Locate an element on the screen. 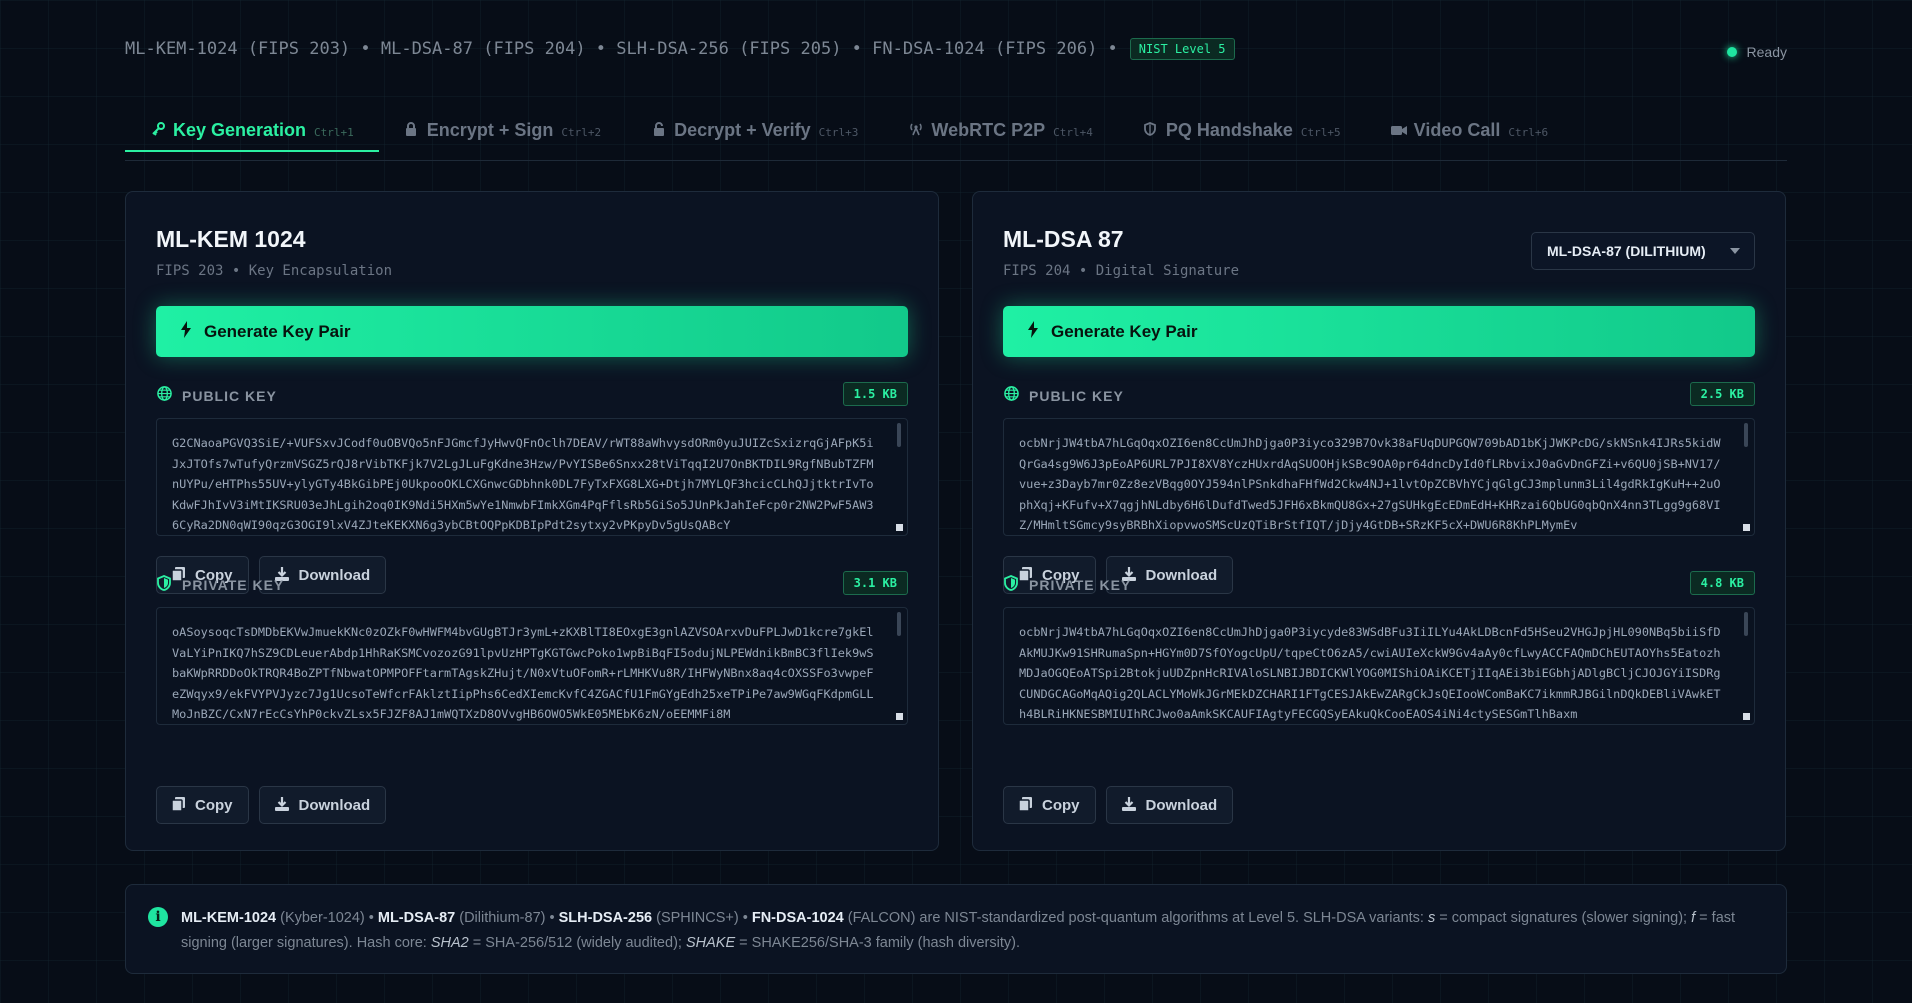 Image resolution: width=1912 pixels, height=1003 pixels. info-fn-name: FN-DSA-1024 is located at coordinates (797, 918).